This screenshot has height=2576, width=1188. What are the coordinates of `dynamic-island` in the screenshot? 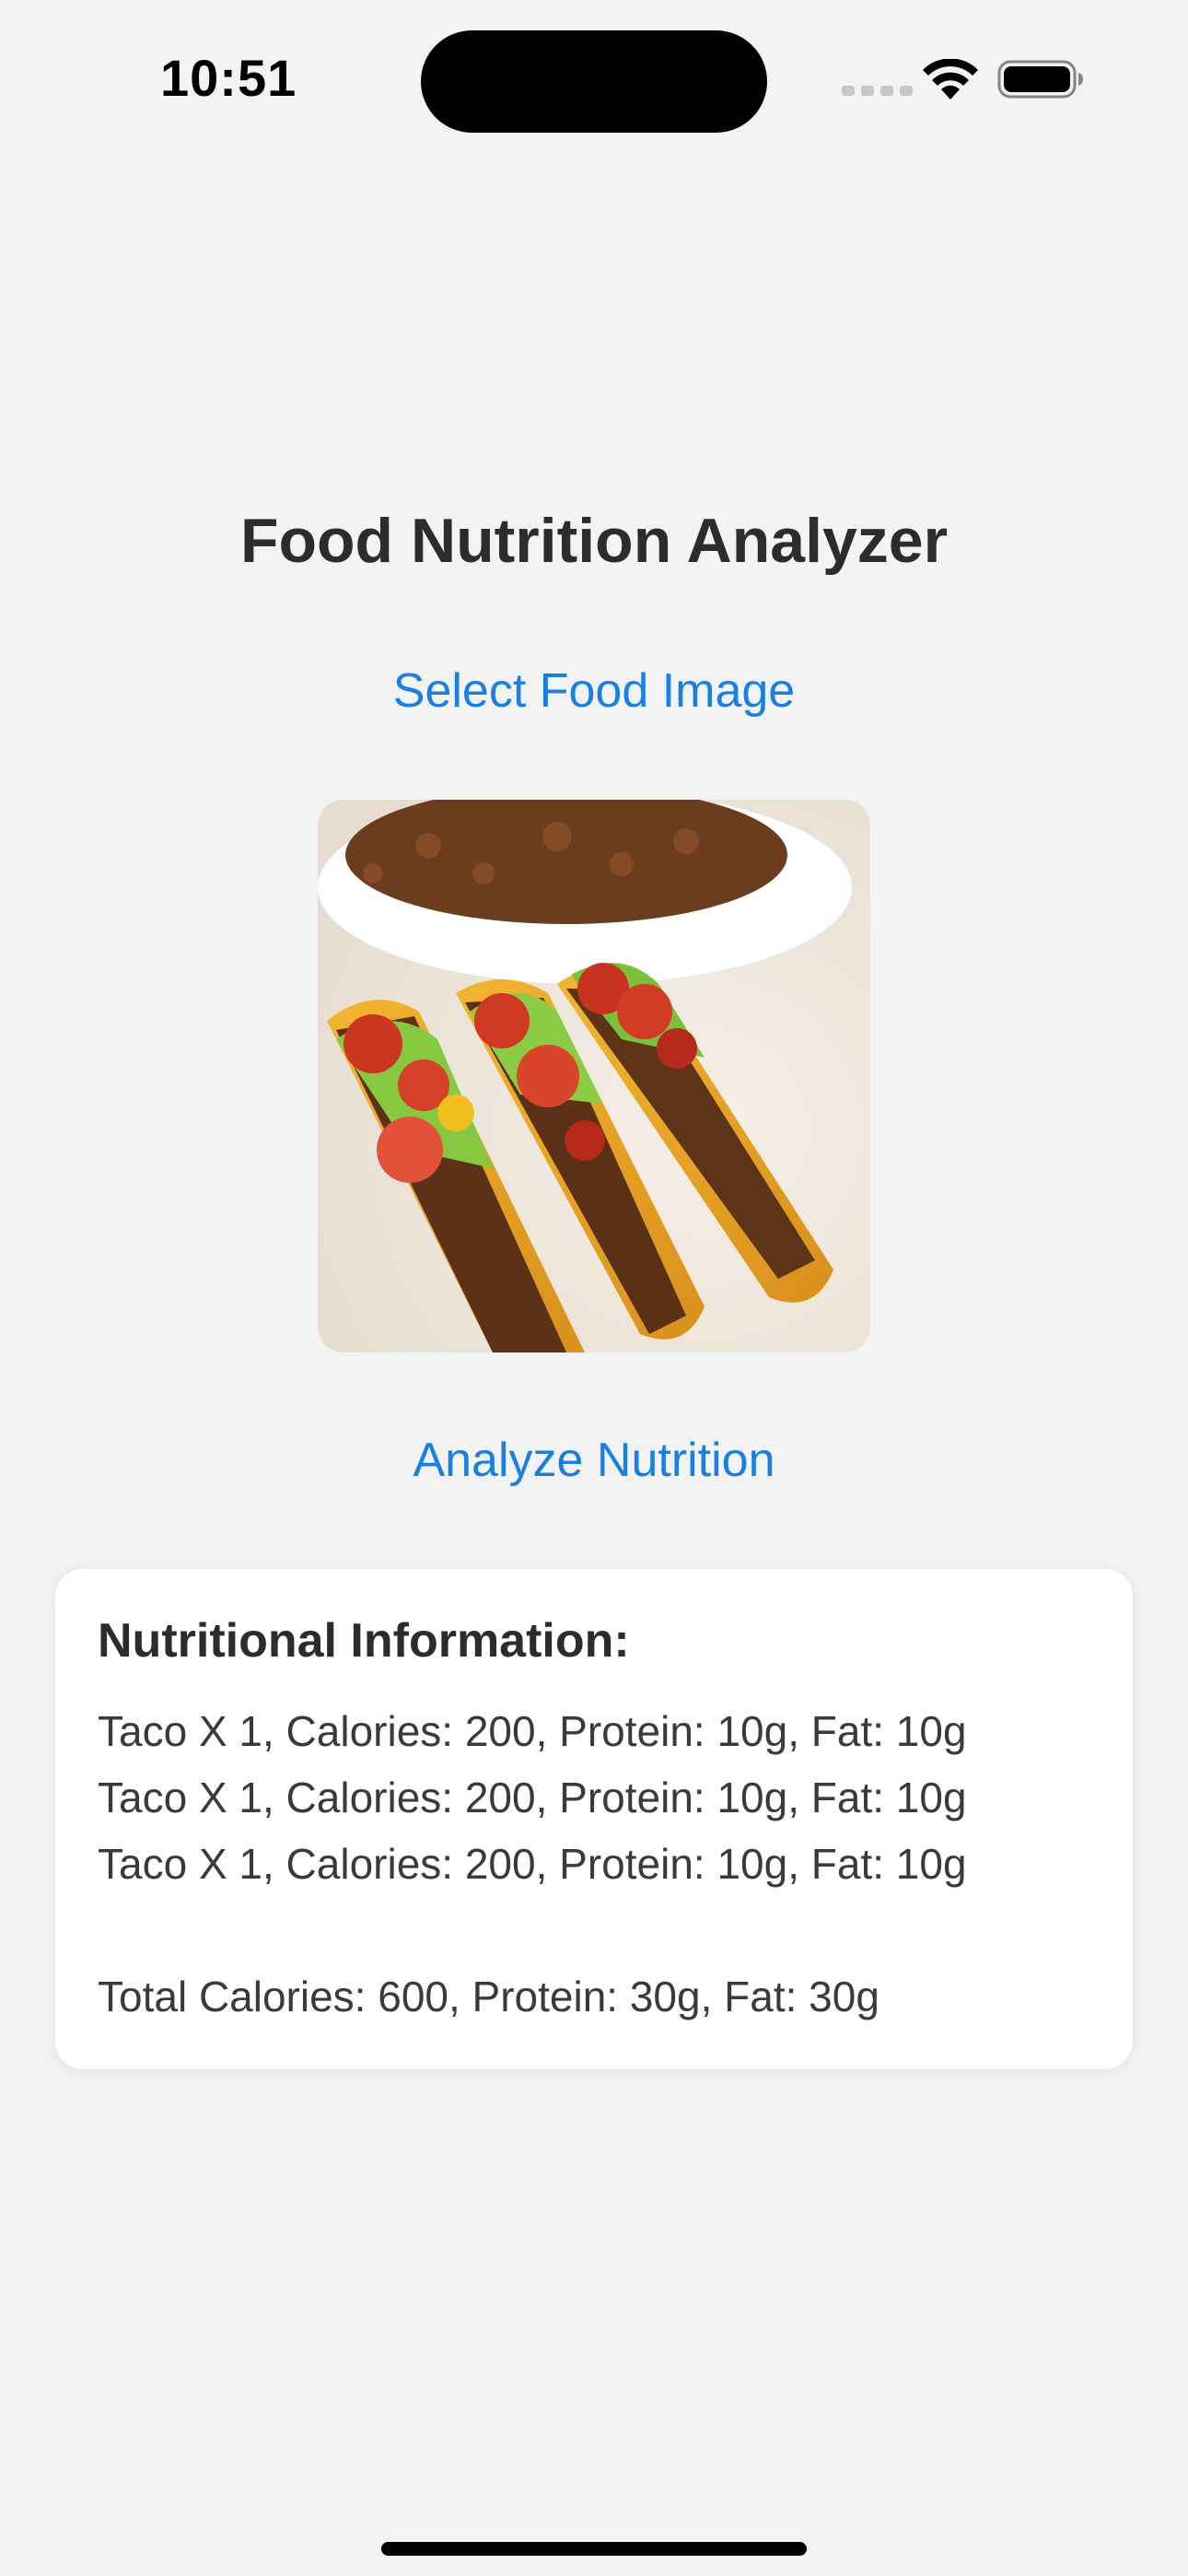 It's located at (594, 81).